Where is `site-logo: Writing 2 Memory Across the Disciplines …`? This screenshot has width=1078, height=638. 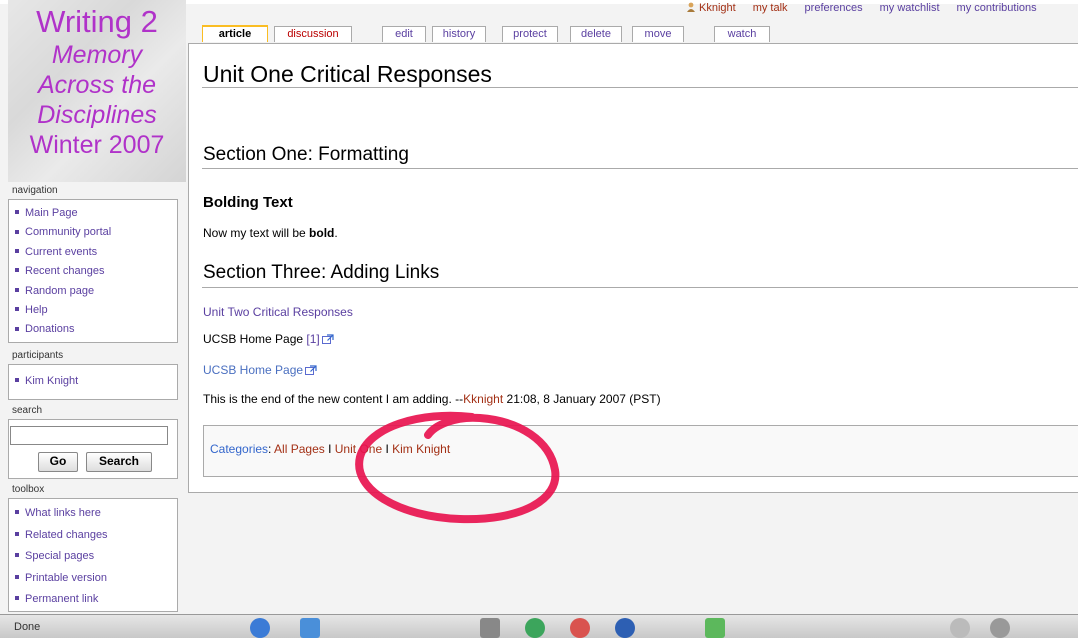 site-logo: Writing 2 Memory Across the Disciplines … is located at coordinates (97, 91).